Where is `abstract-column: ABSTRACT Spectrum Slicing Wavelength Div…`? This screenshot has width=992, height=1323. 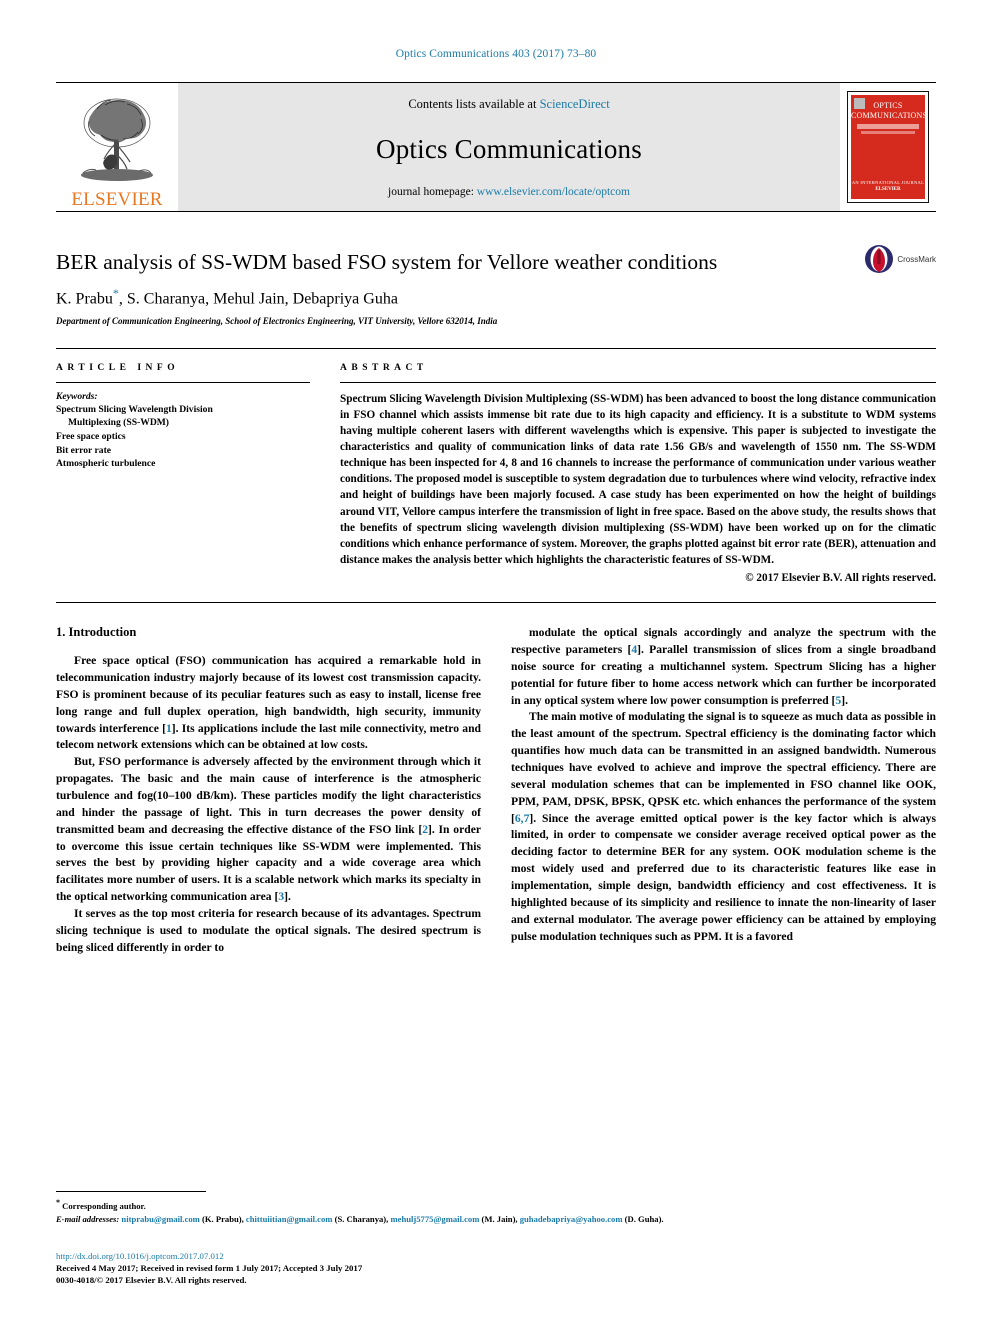
abstract-column: ABSTRACT Spectrum Slicing Wavelength Div… is located at coordinates (638, 473).